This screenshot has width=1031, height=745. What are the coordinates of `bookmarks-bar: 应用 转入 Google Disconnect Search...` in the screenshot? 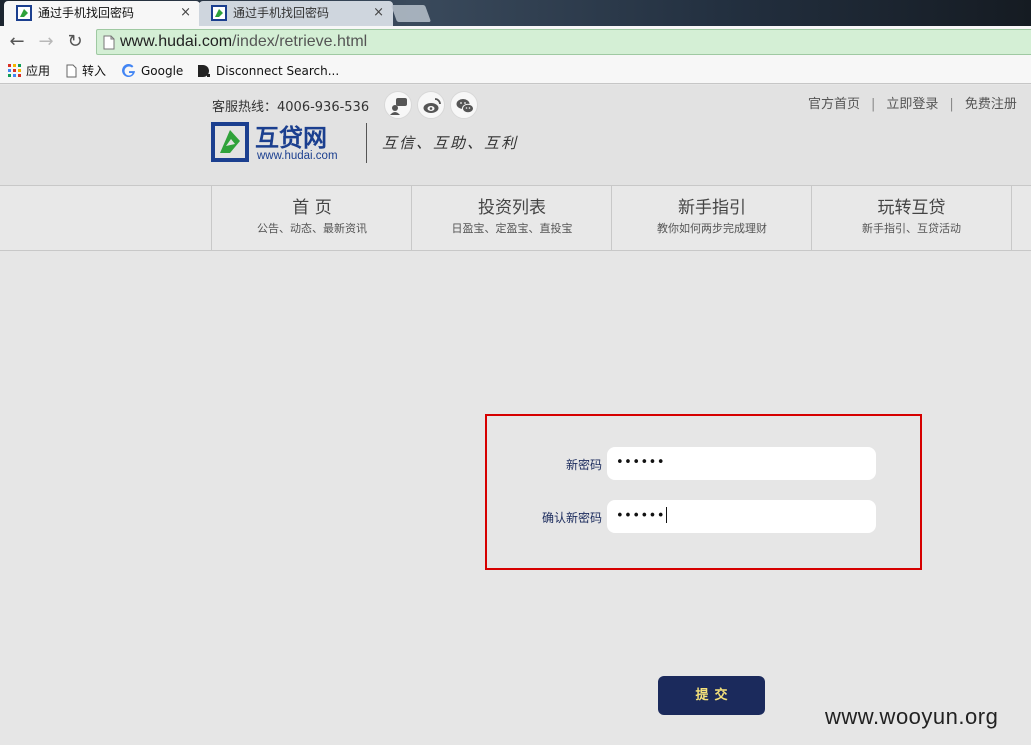 It's located at (515, 71).